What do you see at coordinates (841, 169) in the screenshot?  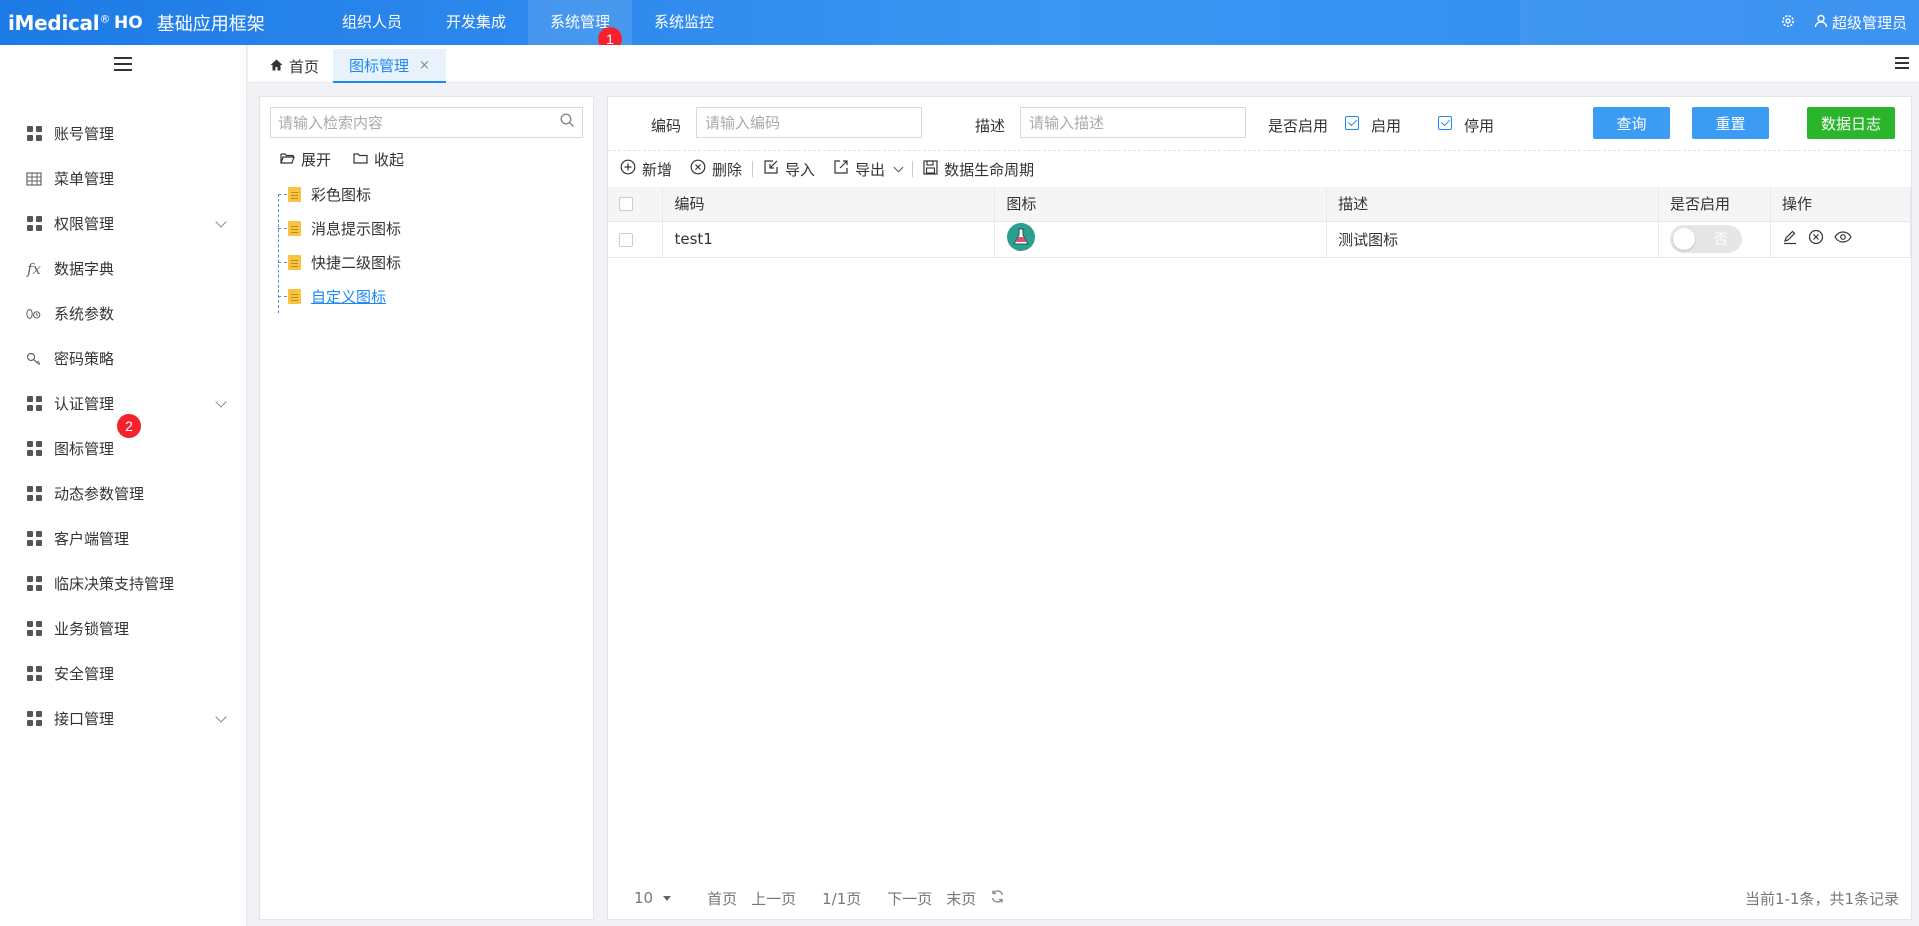 I see `export-icon` at bounding box center [841, 169].